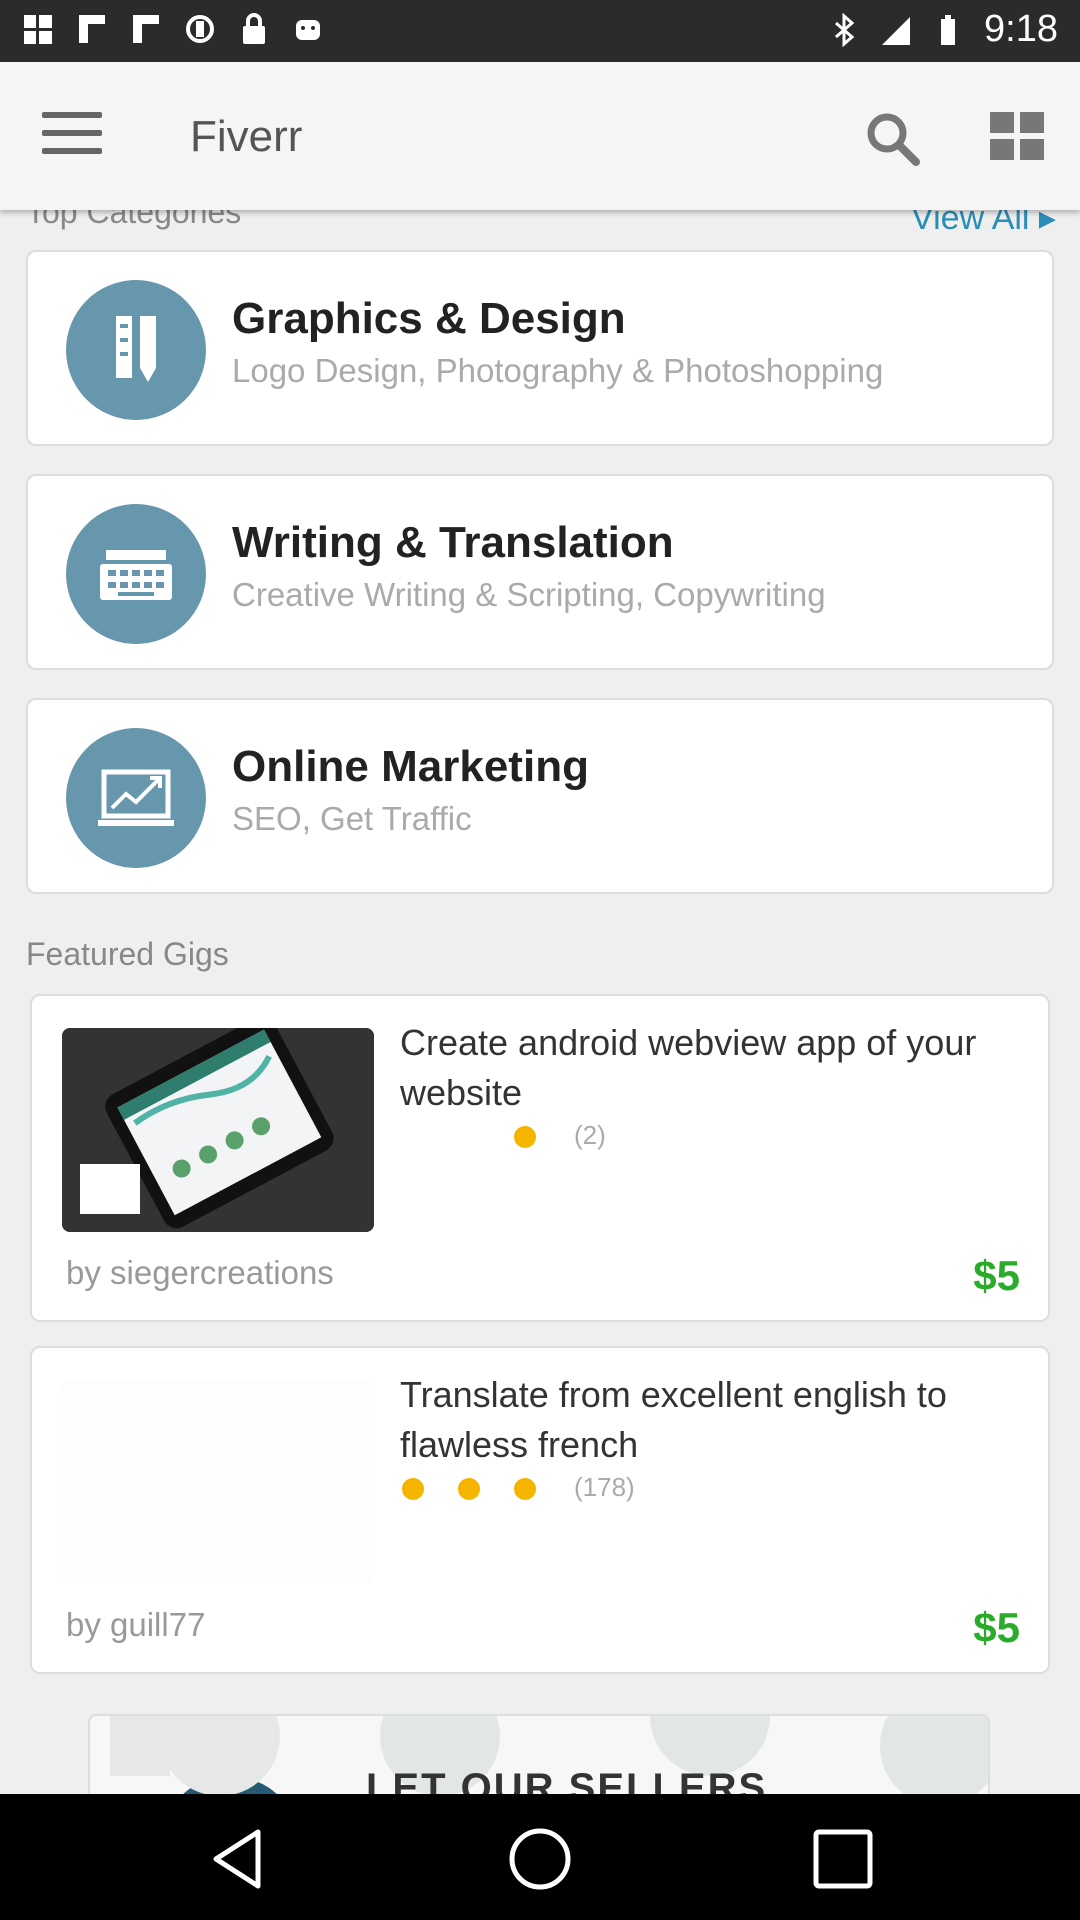 The image size is (1080, 1920). Describe the element at coordinates (127, 954) in the screenshot. I see `featured-gigs-heading: Featured Gigs` at that location.